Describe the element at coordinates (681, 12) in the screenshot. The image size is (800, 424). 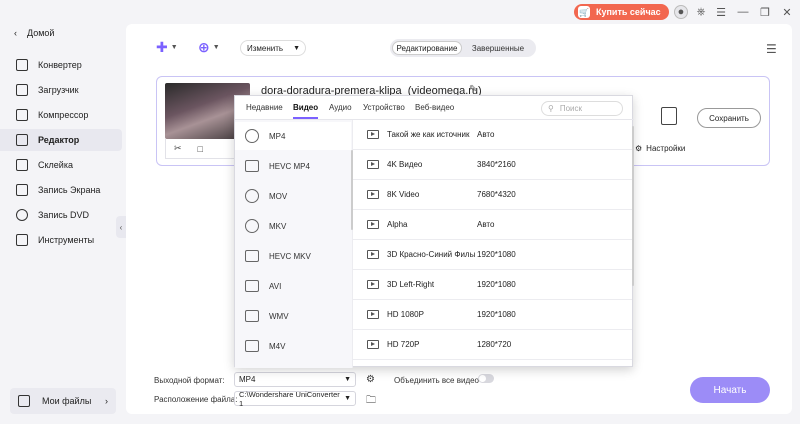
I see `account-icon: ●` at that location.